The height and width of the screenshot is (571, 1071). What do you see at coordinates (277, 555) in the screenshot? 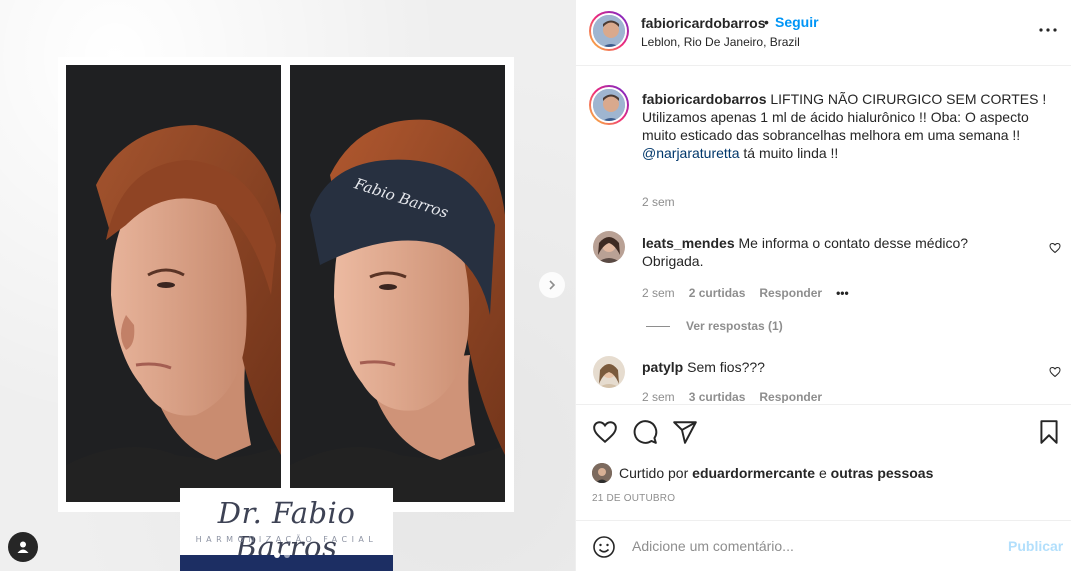
I see `carousel-dot-active` at bounding box center [277, 555].